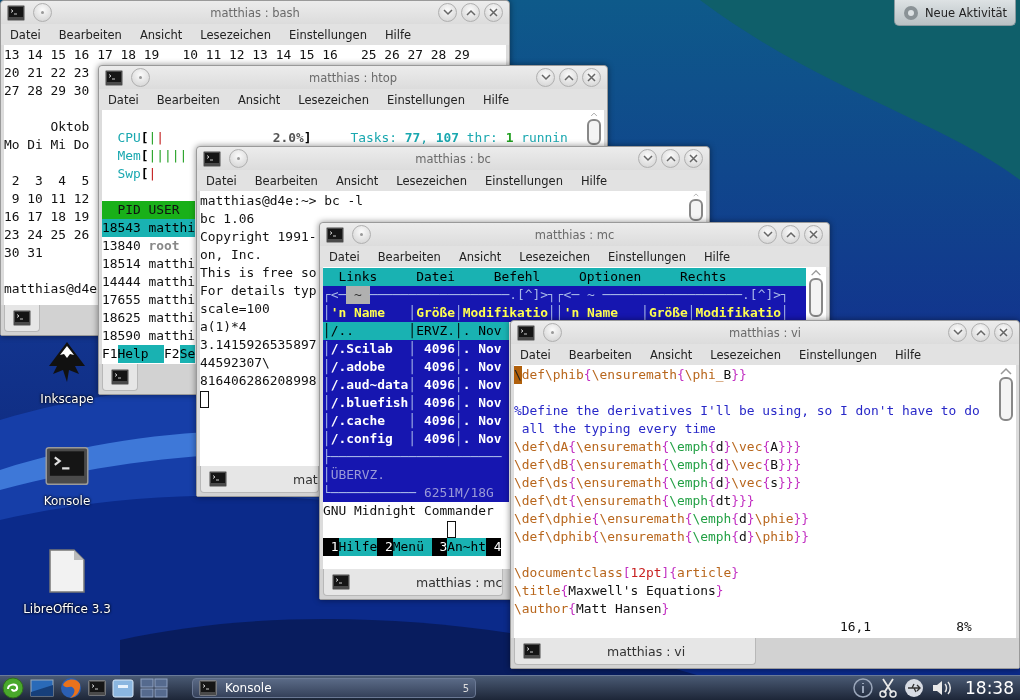 This screenshot has width=1020, height=700. What do you see at coordinates (517, 277) in the screenshot?
I see `menu-item: Befehl` at bounding box center [517, 277].